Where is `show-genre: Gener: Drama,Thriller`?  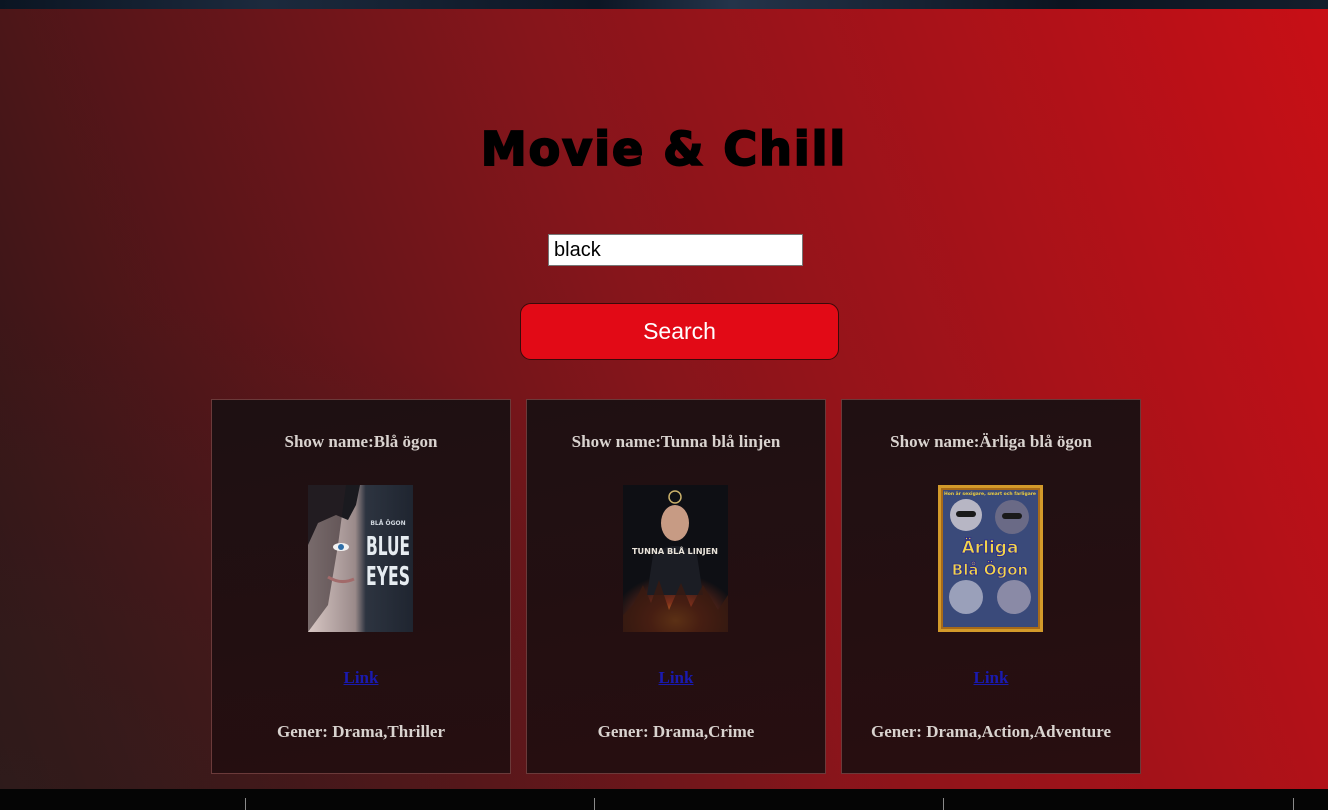
show-genre: Gener: Drama,Thriller is located at coordinates (361, 731).